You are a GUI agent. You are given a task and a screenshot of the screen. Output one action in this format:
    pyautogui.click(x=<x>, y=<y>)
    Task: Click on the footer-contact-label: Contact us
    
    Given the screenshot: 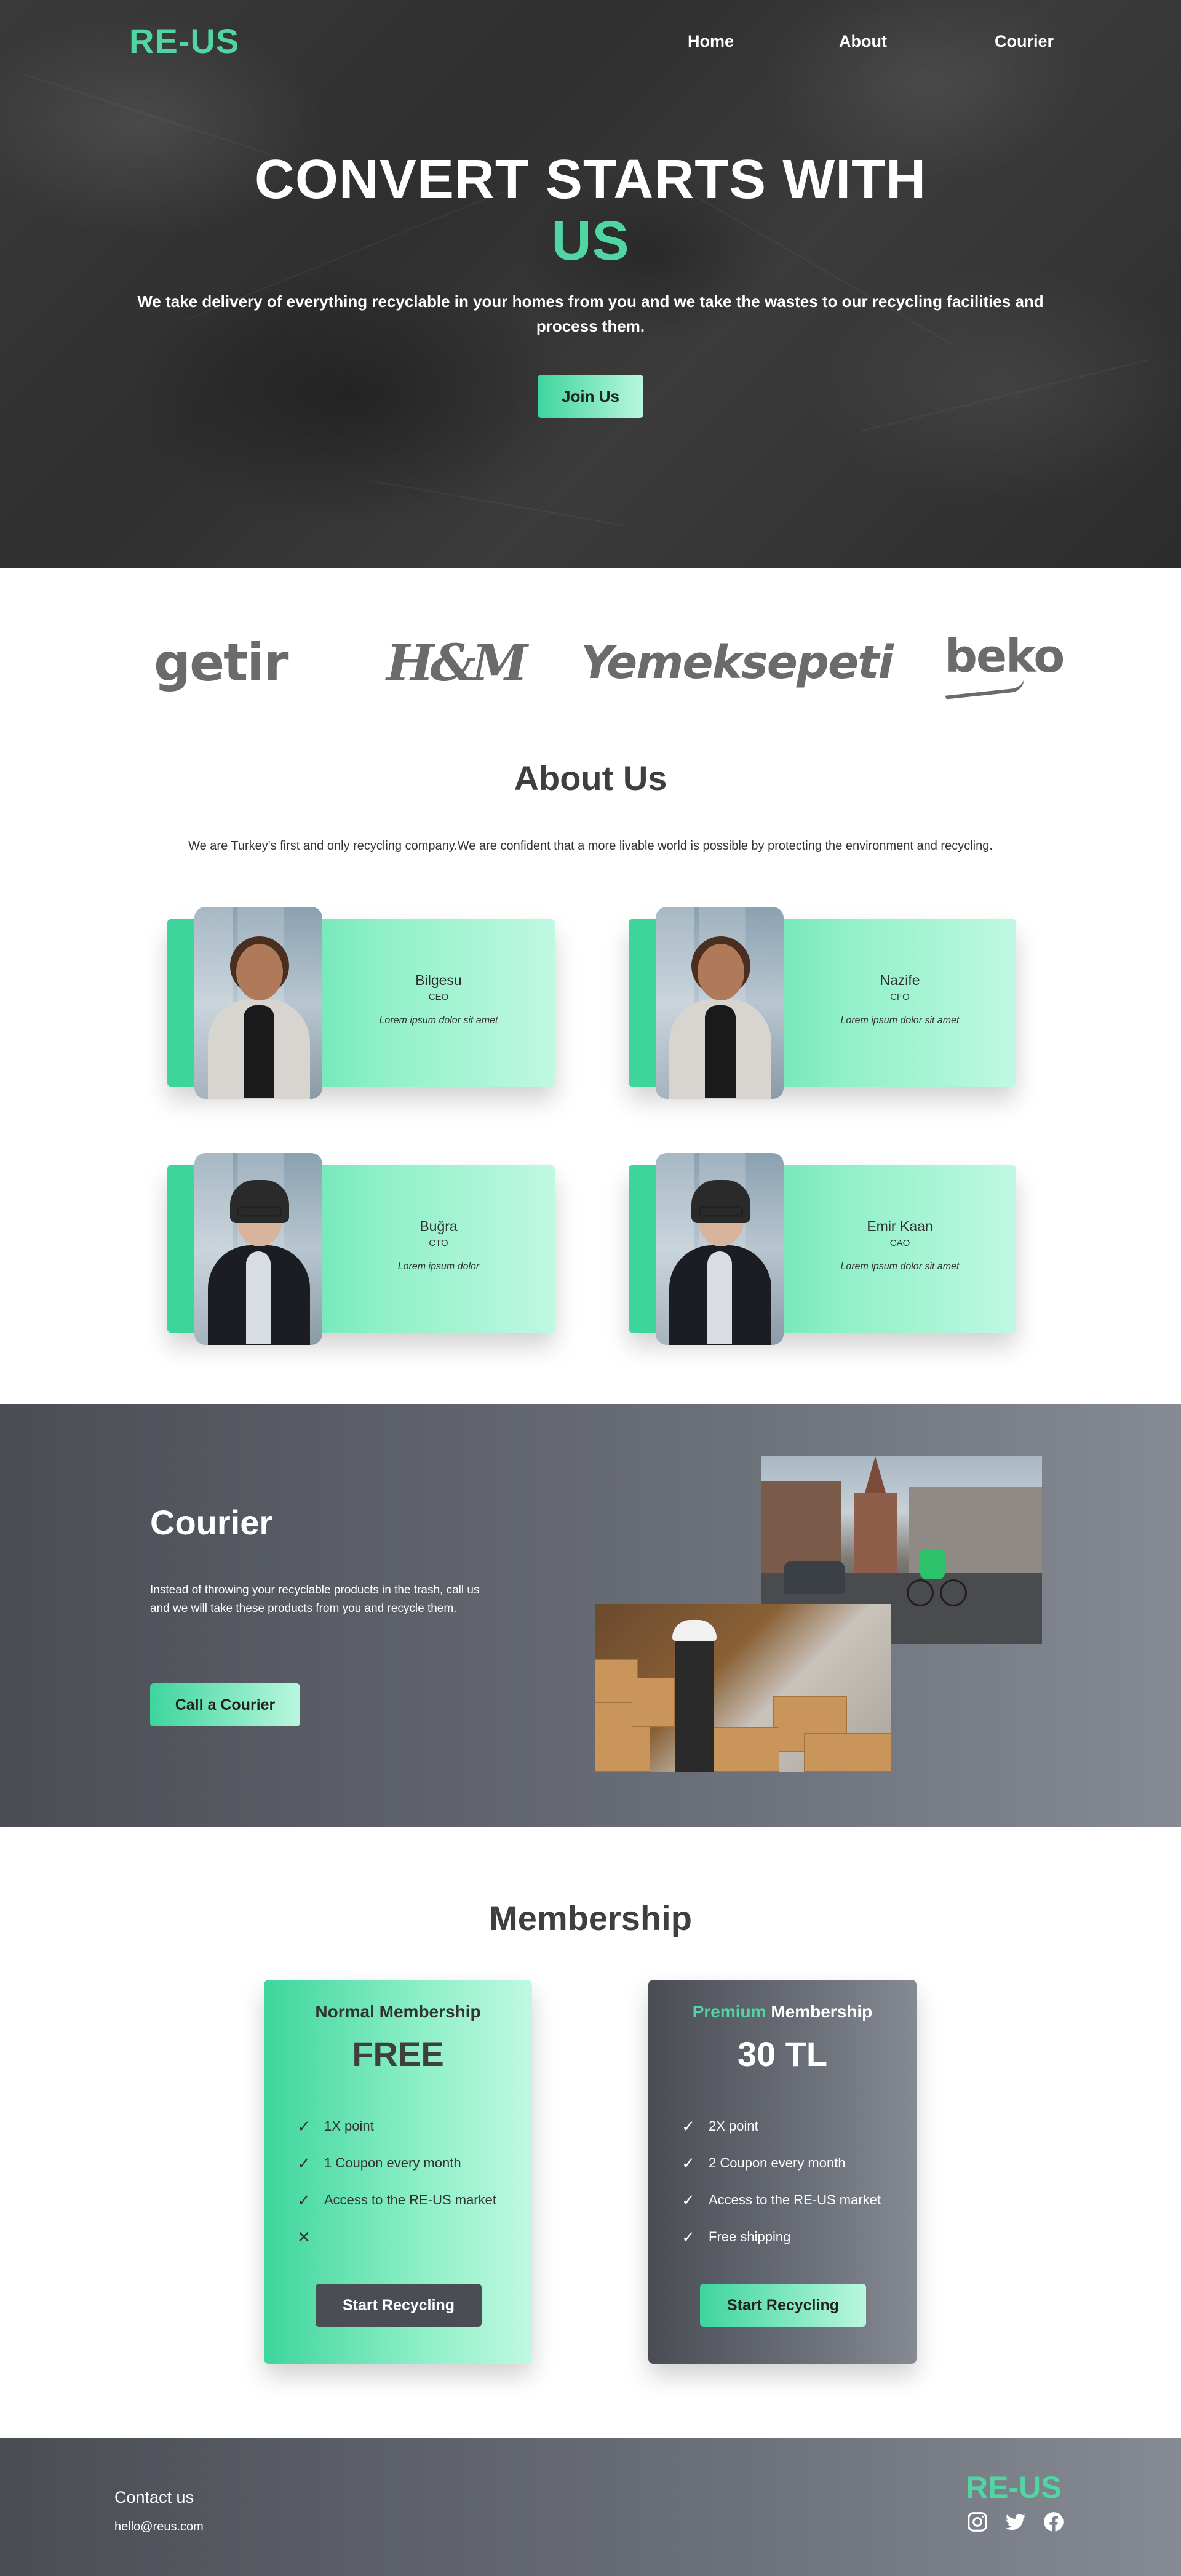 What is the action you would take?
    pyautogui.click(x=154, y=2497)
    